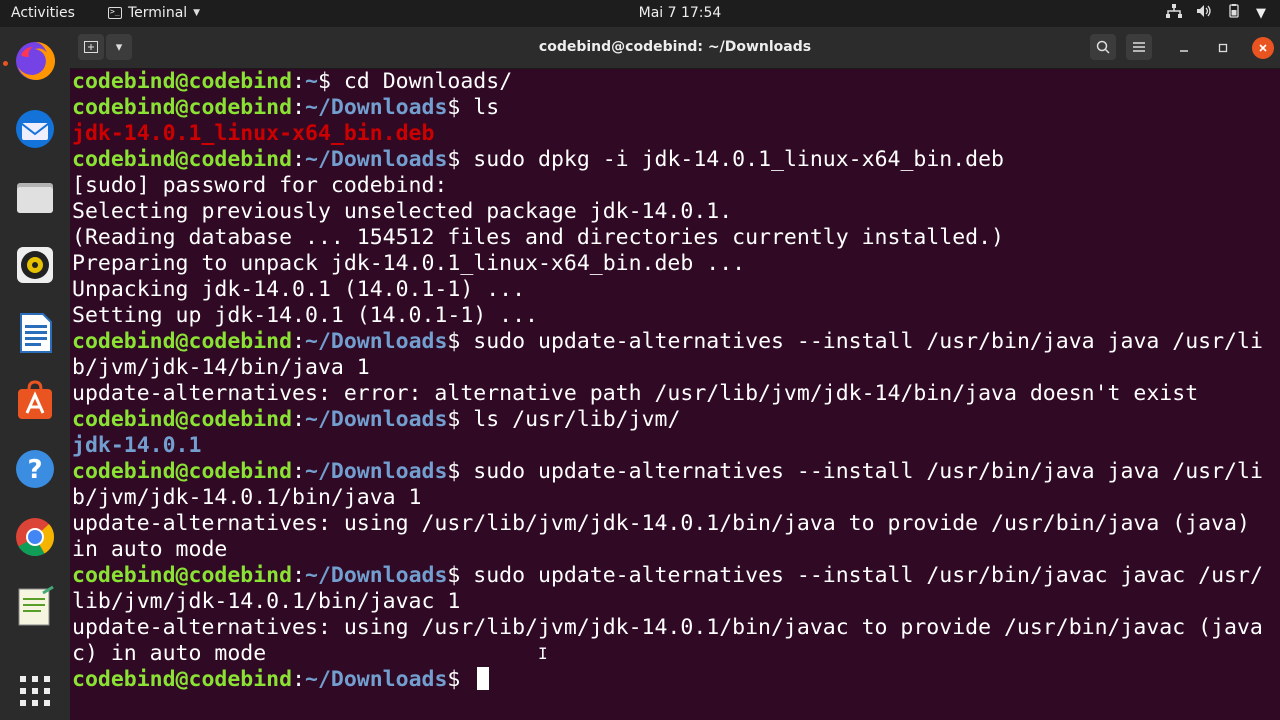  What do you see at coordinates (577, 419) in the screenshot?
I see `command-text: ls /usr/lib/jvm/` at bounding box center [577, 419].